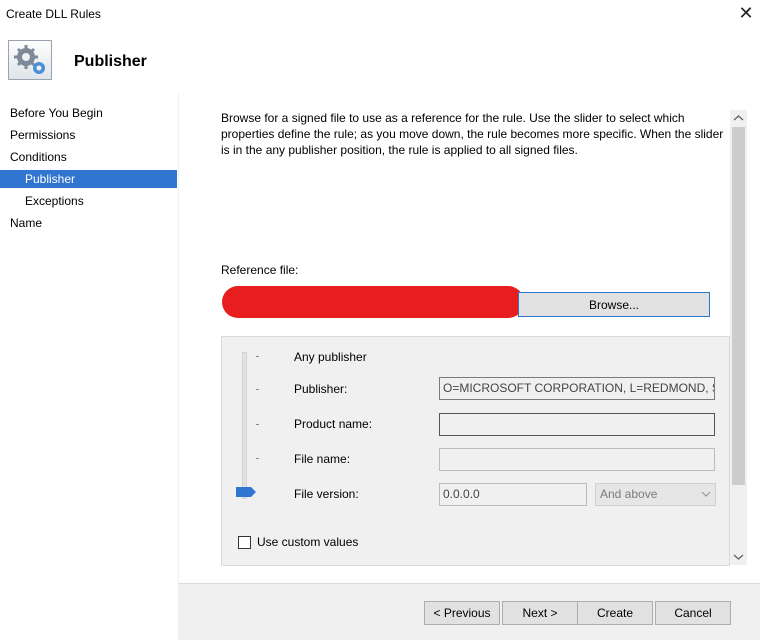 The image size is (760, 640). What do you see at coordinates (326, 494) in the screenshot?
I see `file-version-label: File version:` at bounding box center [326, 494].